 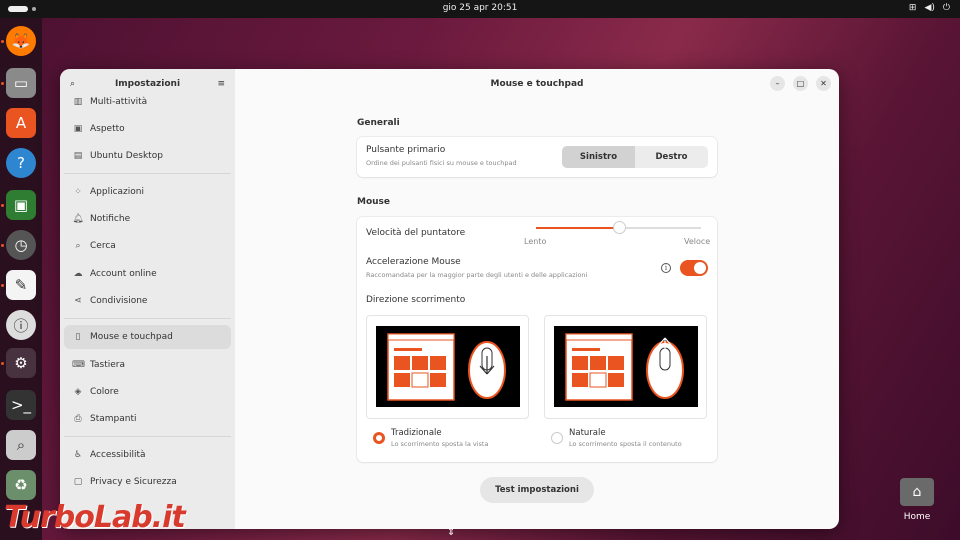 I want to click on sidebar-item-search: ⌕ Cerca, so click(x=147, y=246).